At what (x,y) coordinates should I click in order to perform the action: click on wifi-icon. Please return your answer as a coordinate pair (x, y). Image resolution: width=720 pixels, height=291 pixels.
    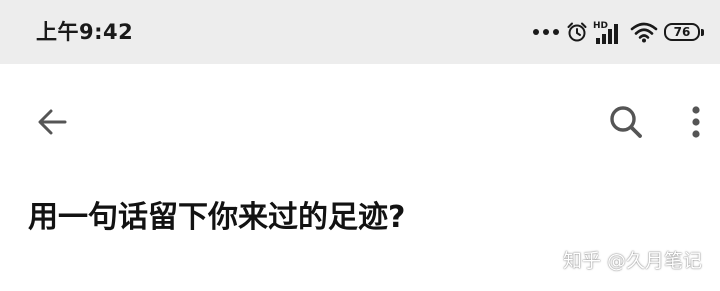
    Looking at the image, I should click on (644, 32).